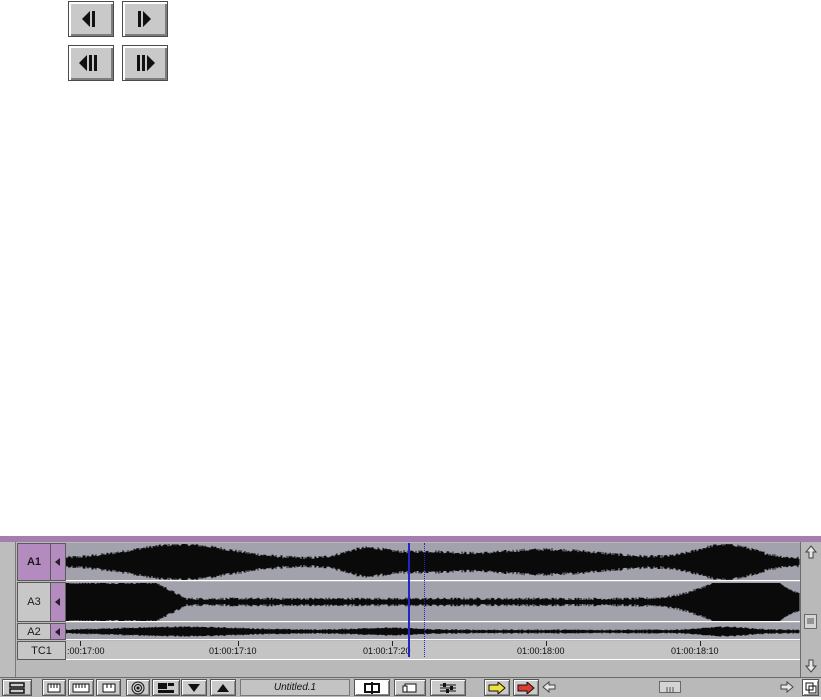  Describe the element at coordinates (811, 666) in the screenshot. I see `scroll-down-arrow-icon` at that location.